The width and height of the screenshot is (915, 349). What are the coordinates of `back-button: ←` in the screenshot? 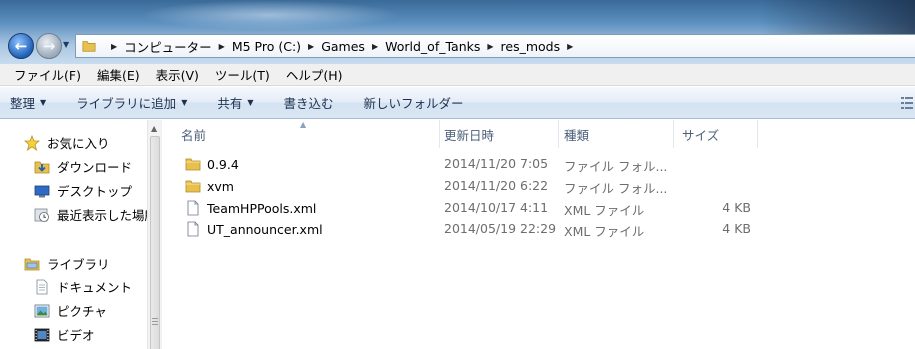 It's located at (21, 46).